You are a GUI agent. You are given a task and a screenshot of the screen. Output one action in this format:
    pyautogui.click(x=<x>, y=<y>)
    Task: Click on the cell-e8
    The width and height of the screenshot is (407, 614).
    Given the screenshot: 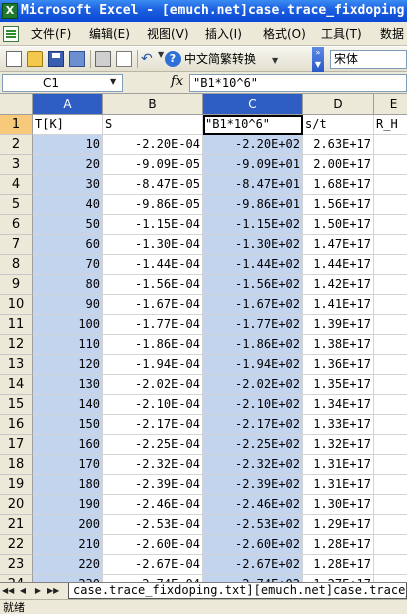 What is the action you would take?
    pyautogui.click(x=390, y=265)
    